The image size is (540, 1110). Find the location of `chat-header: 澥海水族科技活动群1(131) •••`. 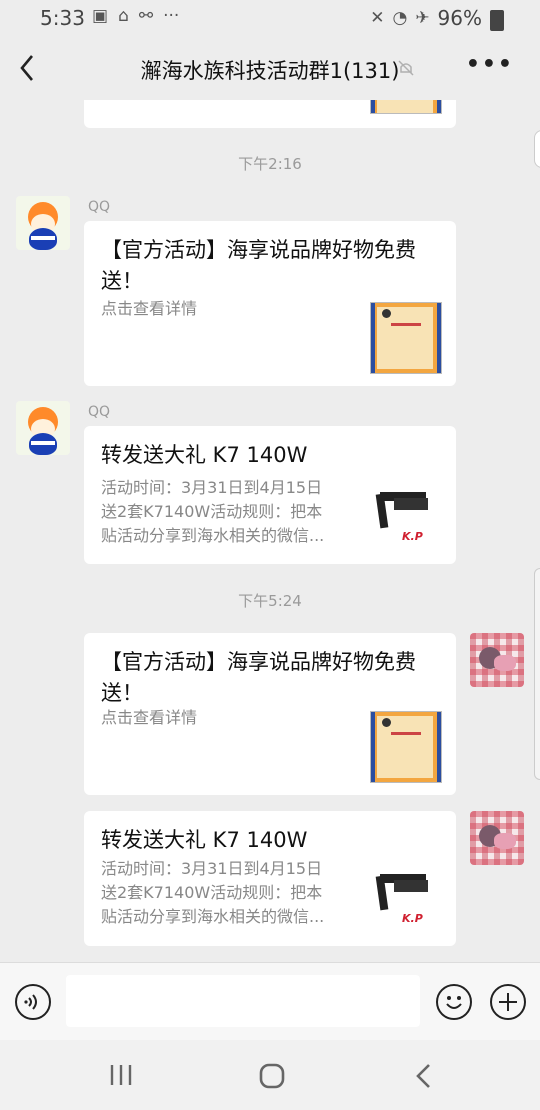

chat-header: 澥海水族科技活动群1(131) ••• is located at coordinates (270, 69).